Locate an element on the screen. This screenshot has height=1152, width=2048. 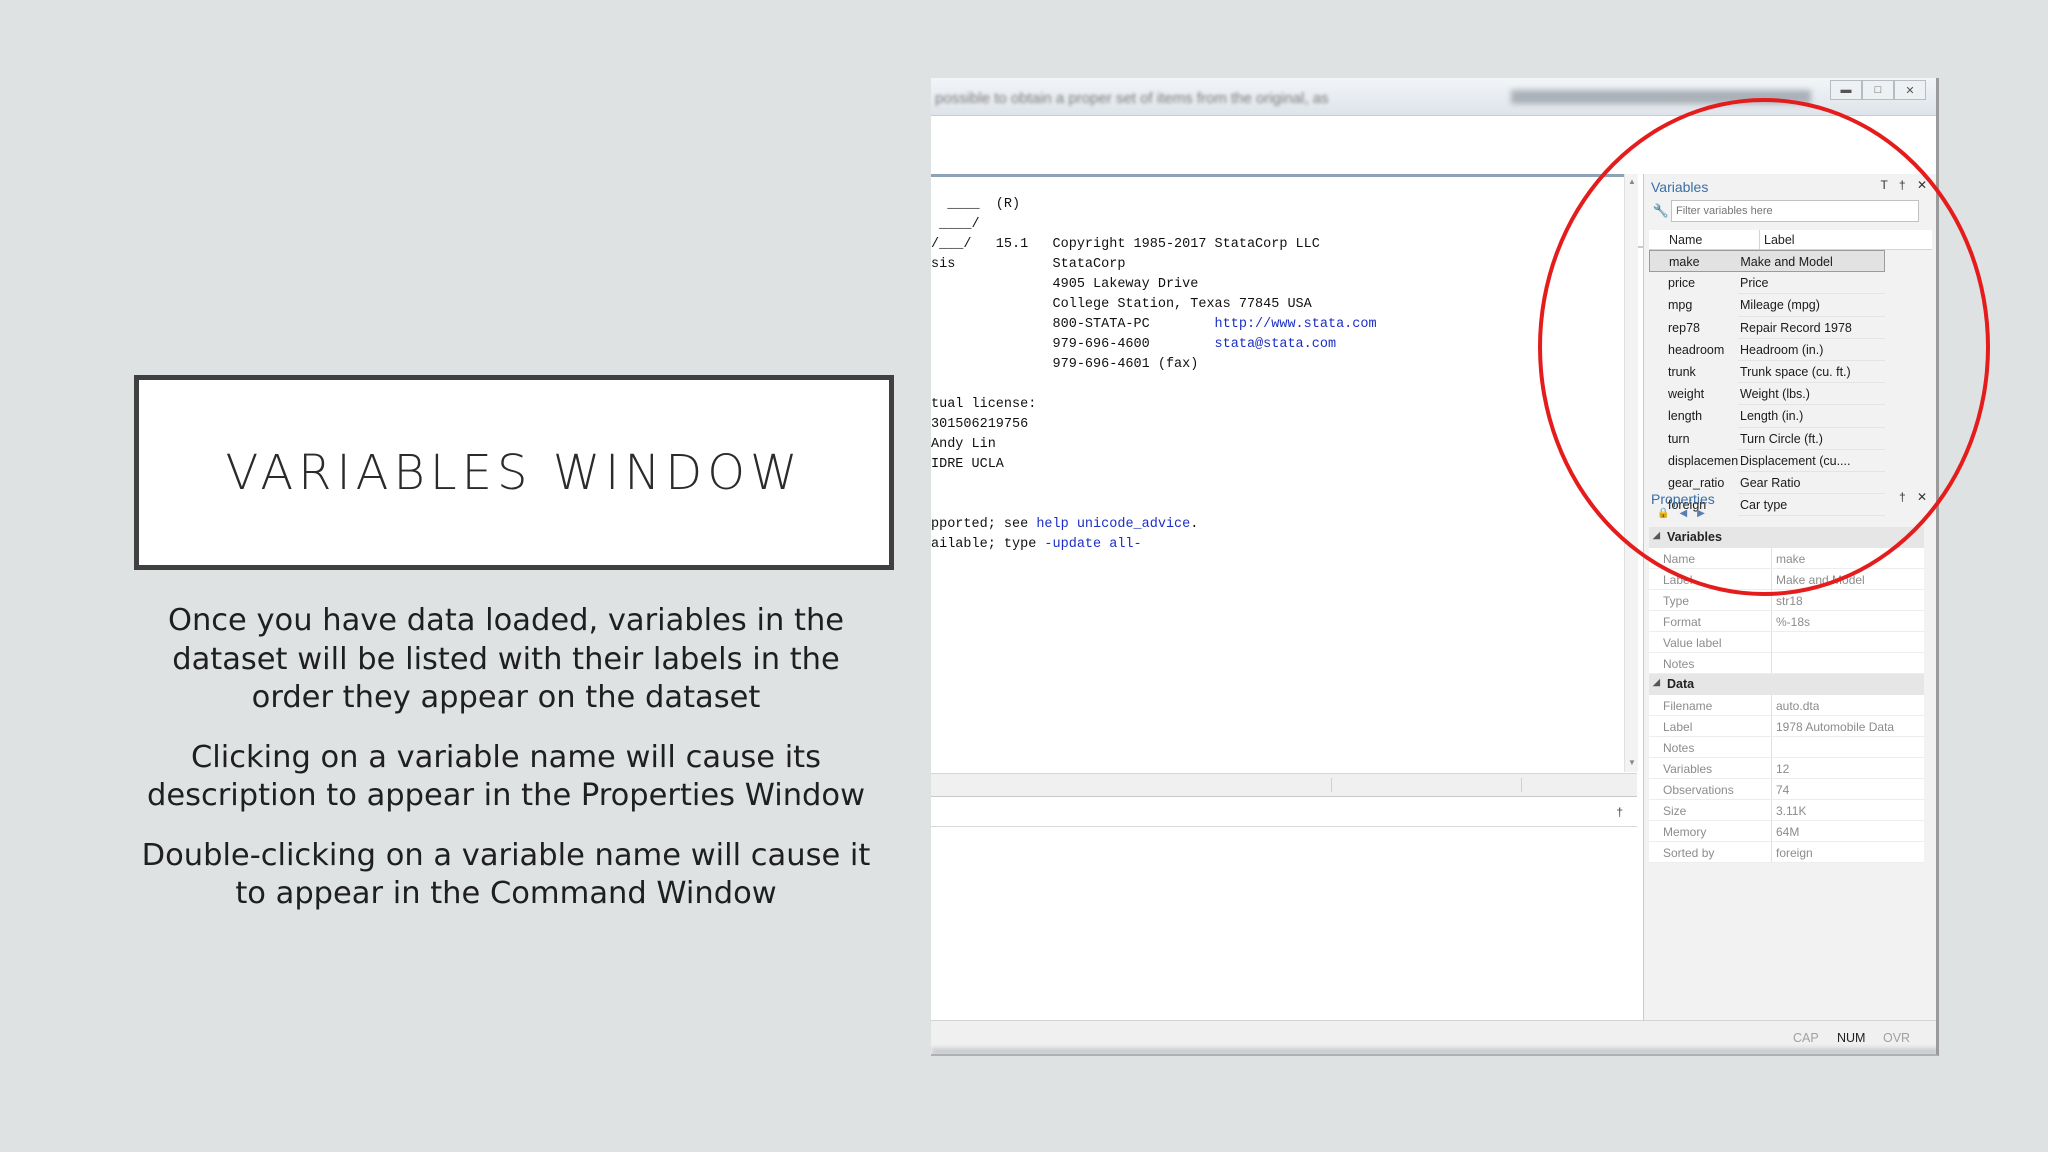
property-row: Sorted by foreign is located at coordinates (1786, 852).